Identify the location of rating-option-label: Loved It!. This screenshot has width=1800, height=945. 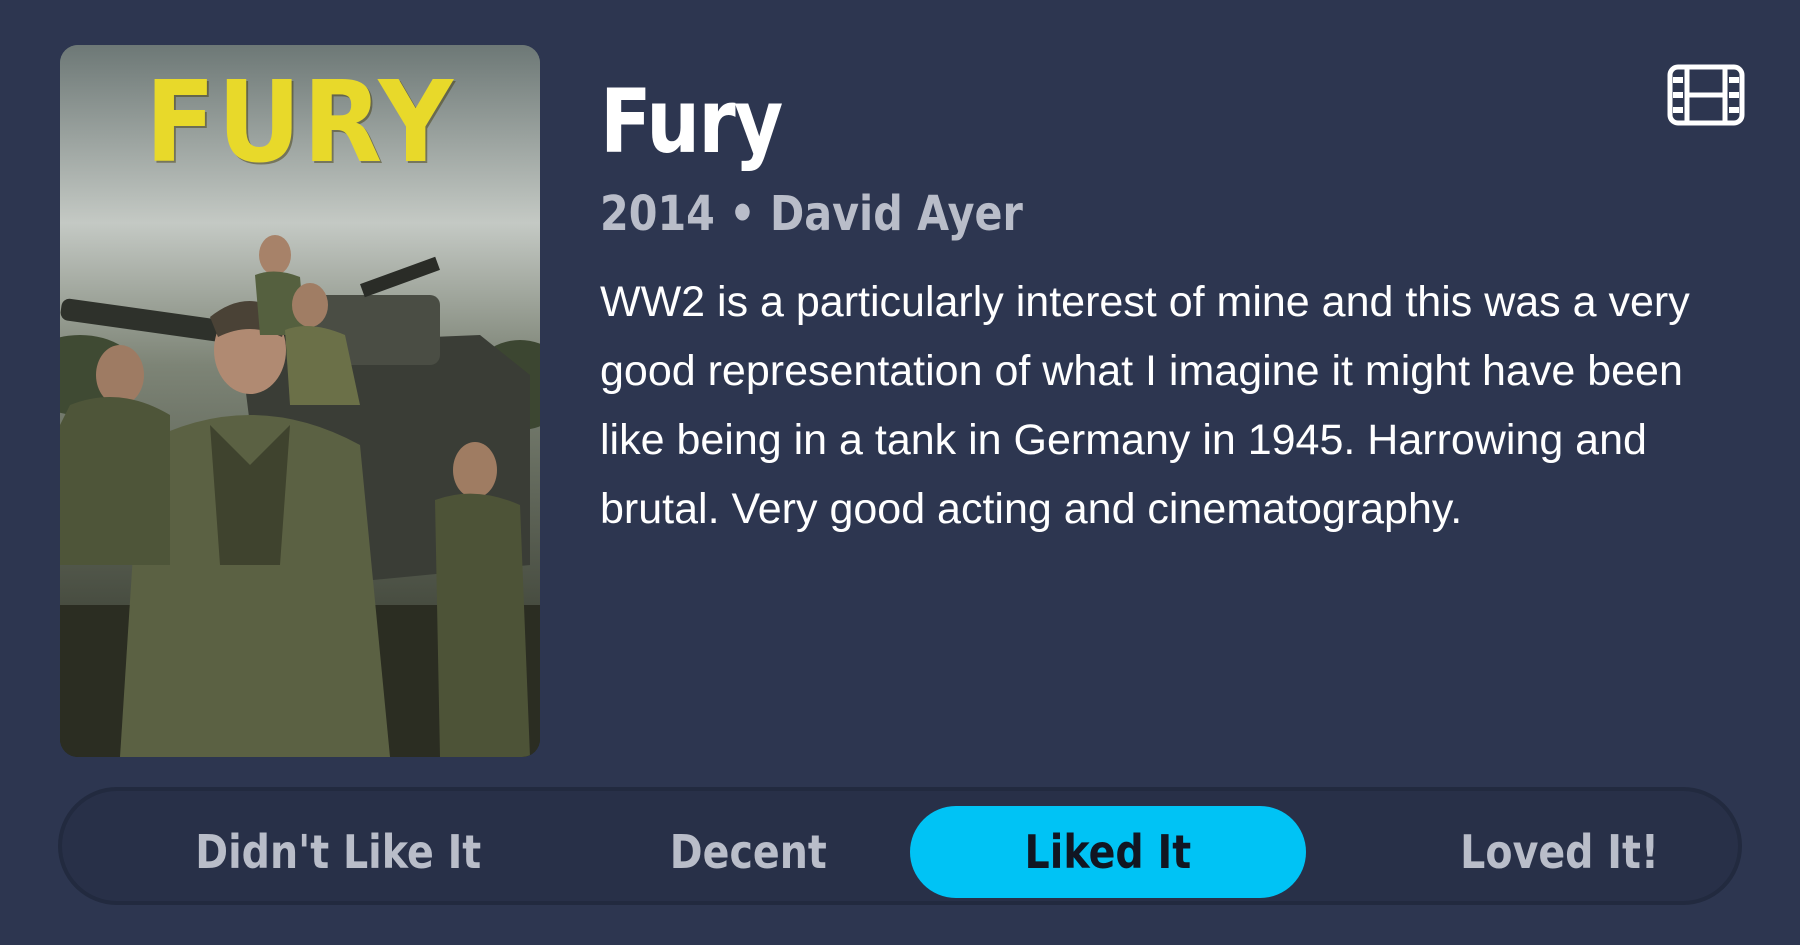
(1560, 852).